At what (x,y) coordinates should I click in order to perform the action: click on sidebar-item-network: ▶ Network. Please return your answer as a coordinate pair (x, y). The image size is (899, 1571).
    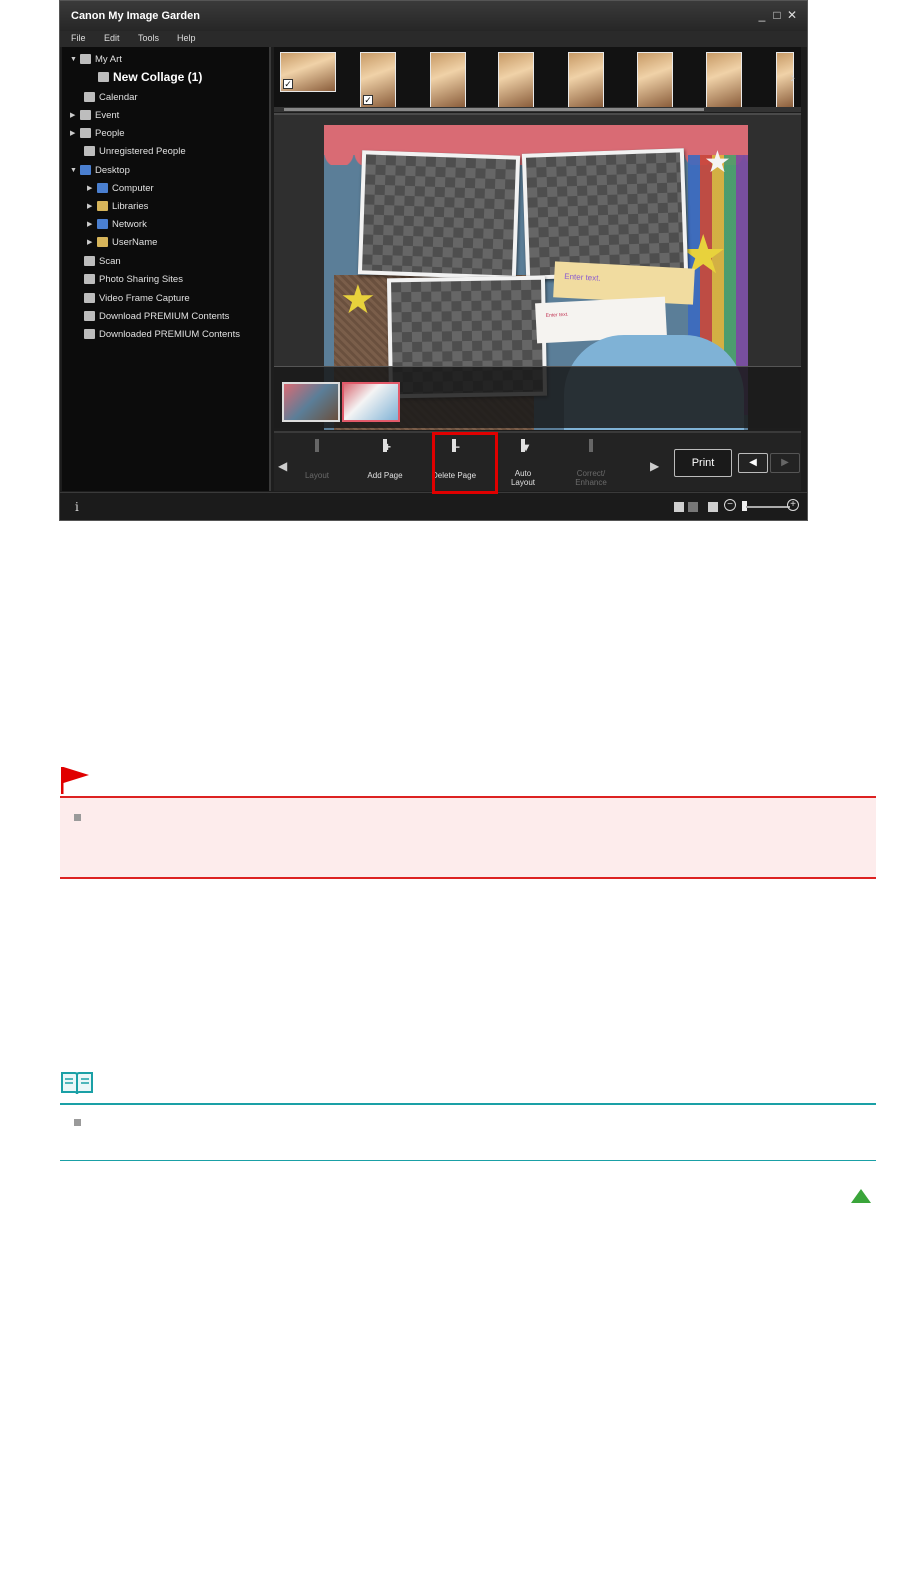
    Looking at the image, I should click on (117, 224).